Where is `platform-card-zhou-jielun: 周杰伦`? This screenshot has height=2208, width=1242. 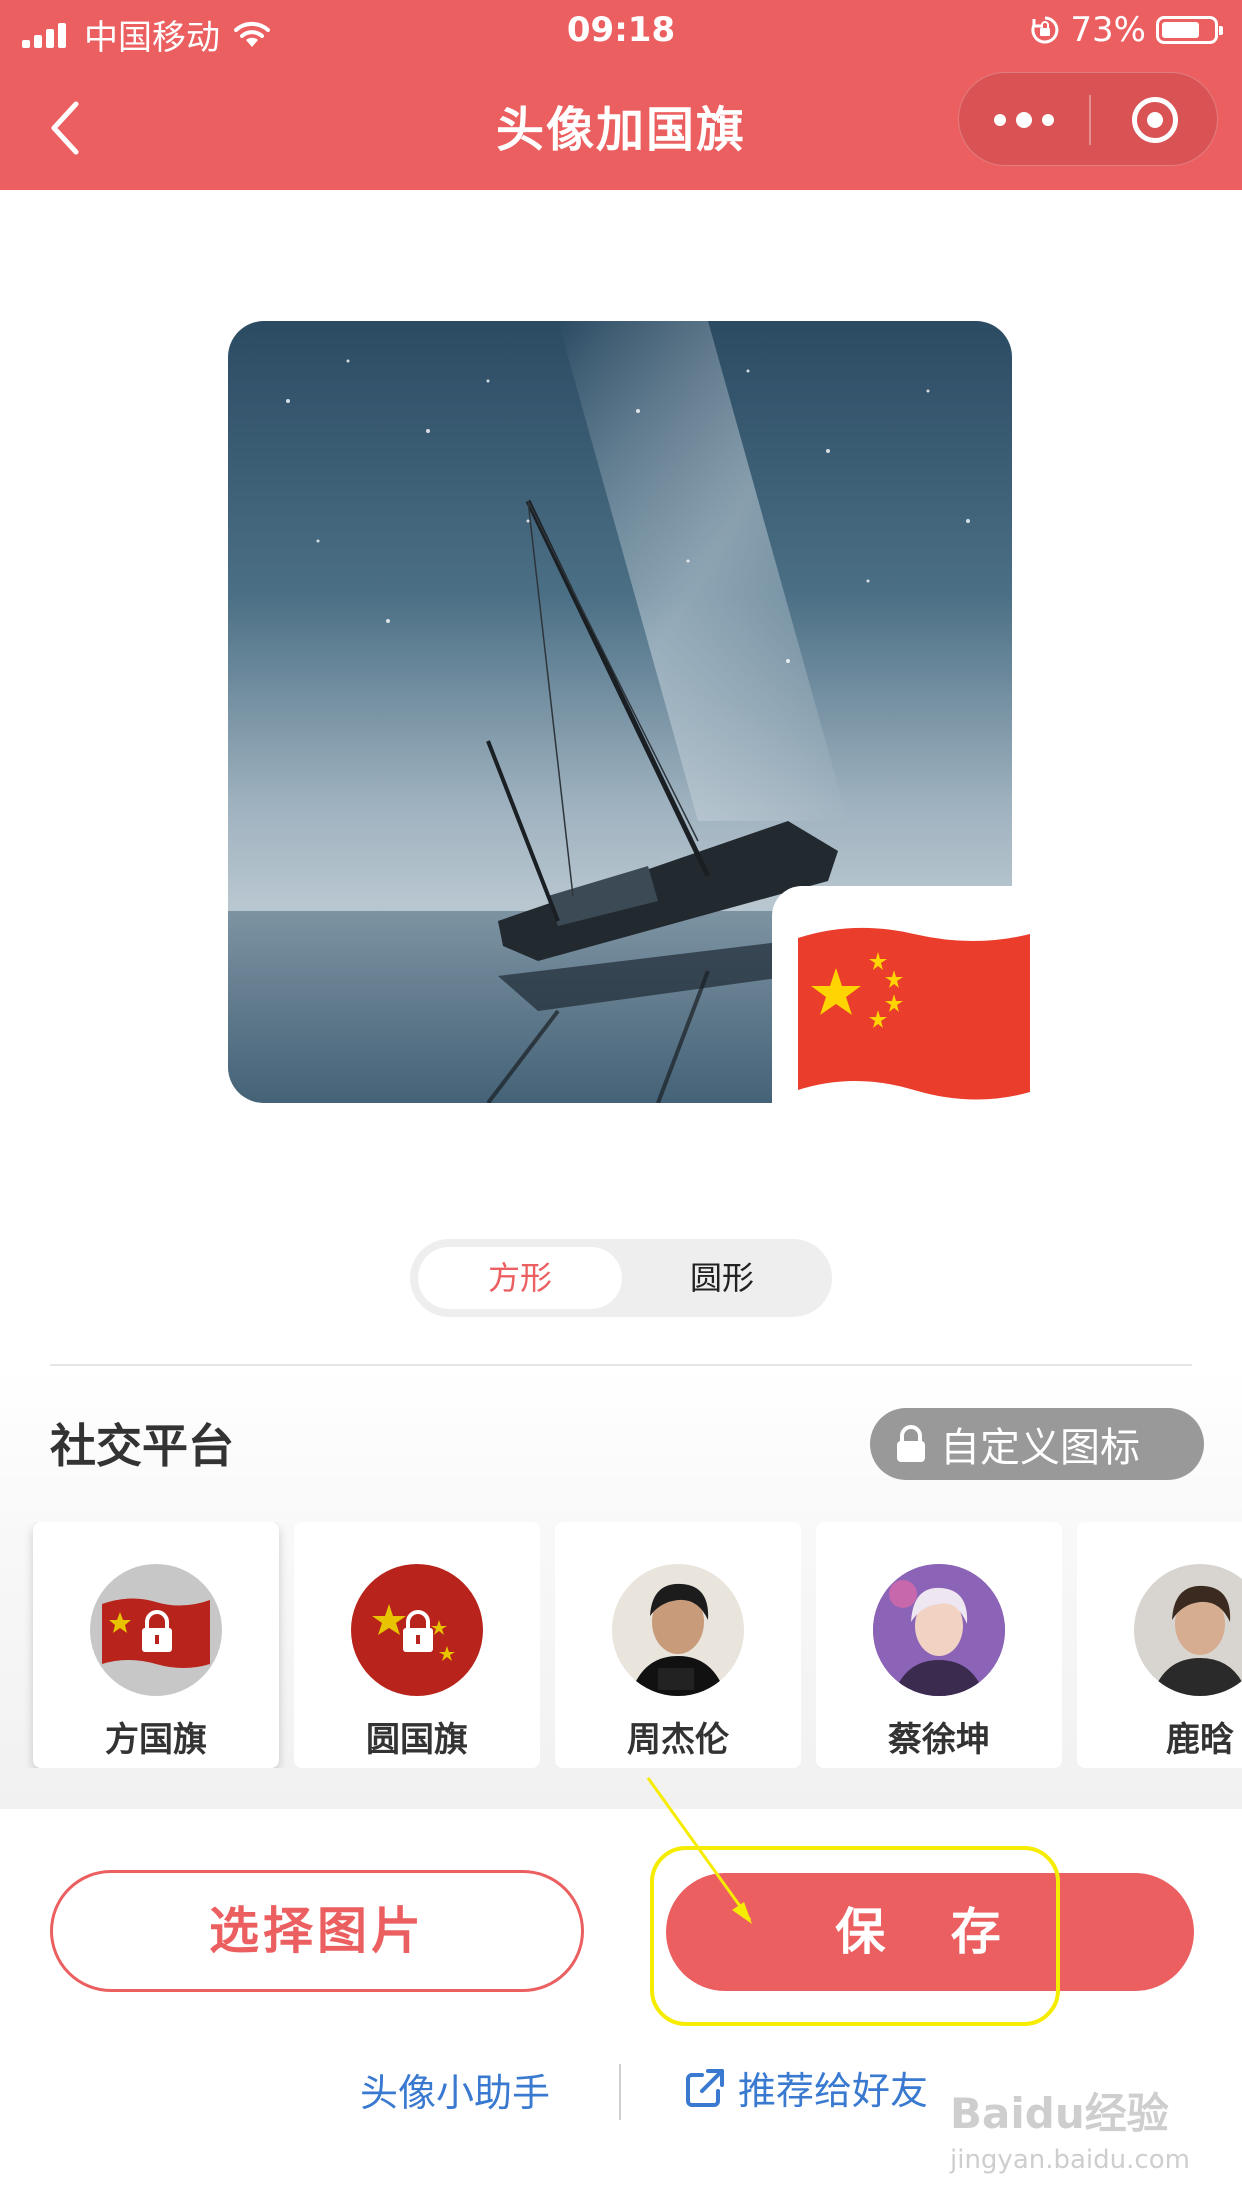 platform-card-zhou-jielun: 周杰伦 is located at coordinates (678, 1645).